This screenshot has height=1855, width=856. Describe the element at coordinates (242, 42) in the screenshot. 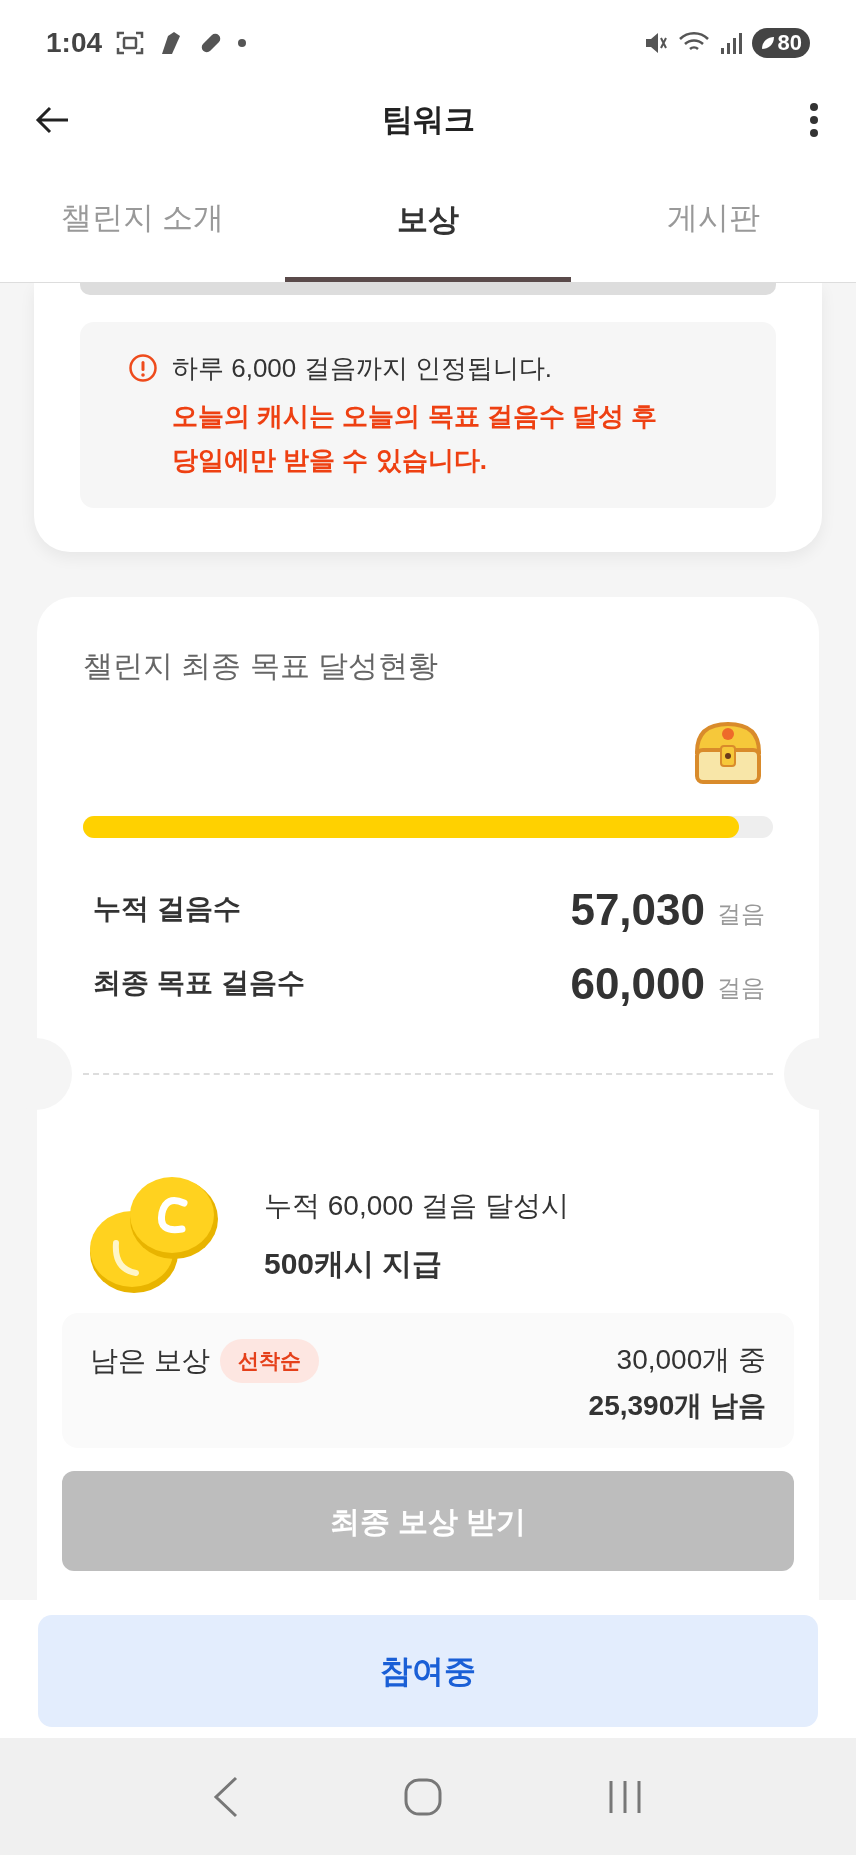

I see `notification-dot-icon` at that location.